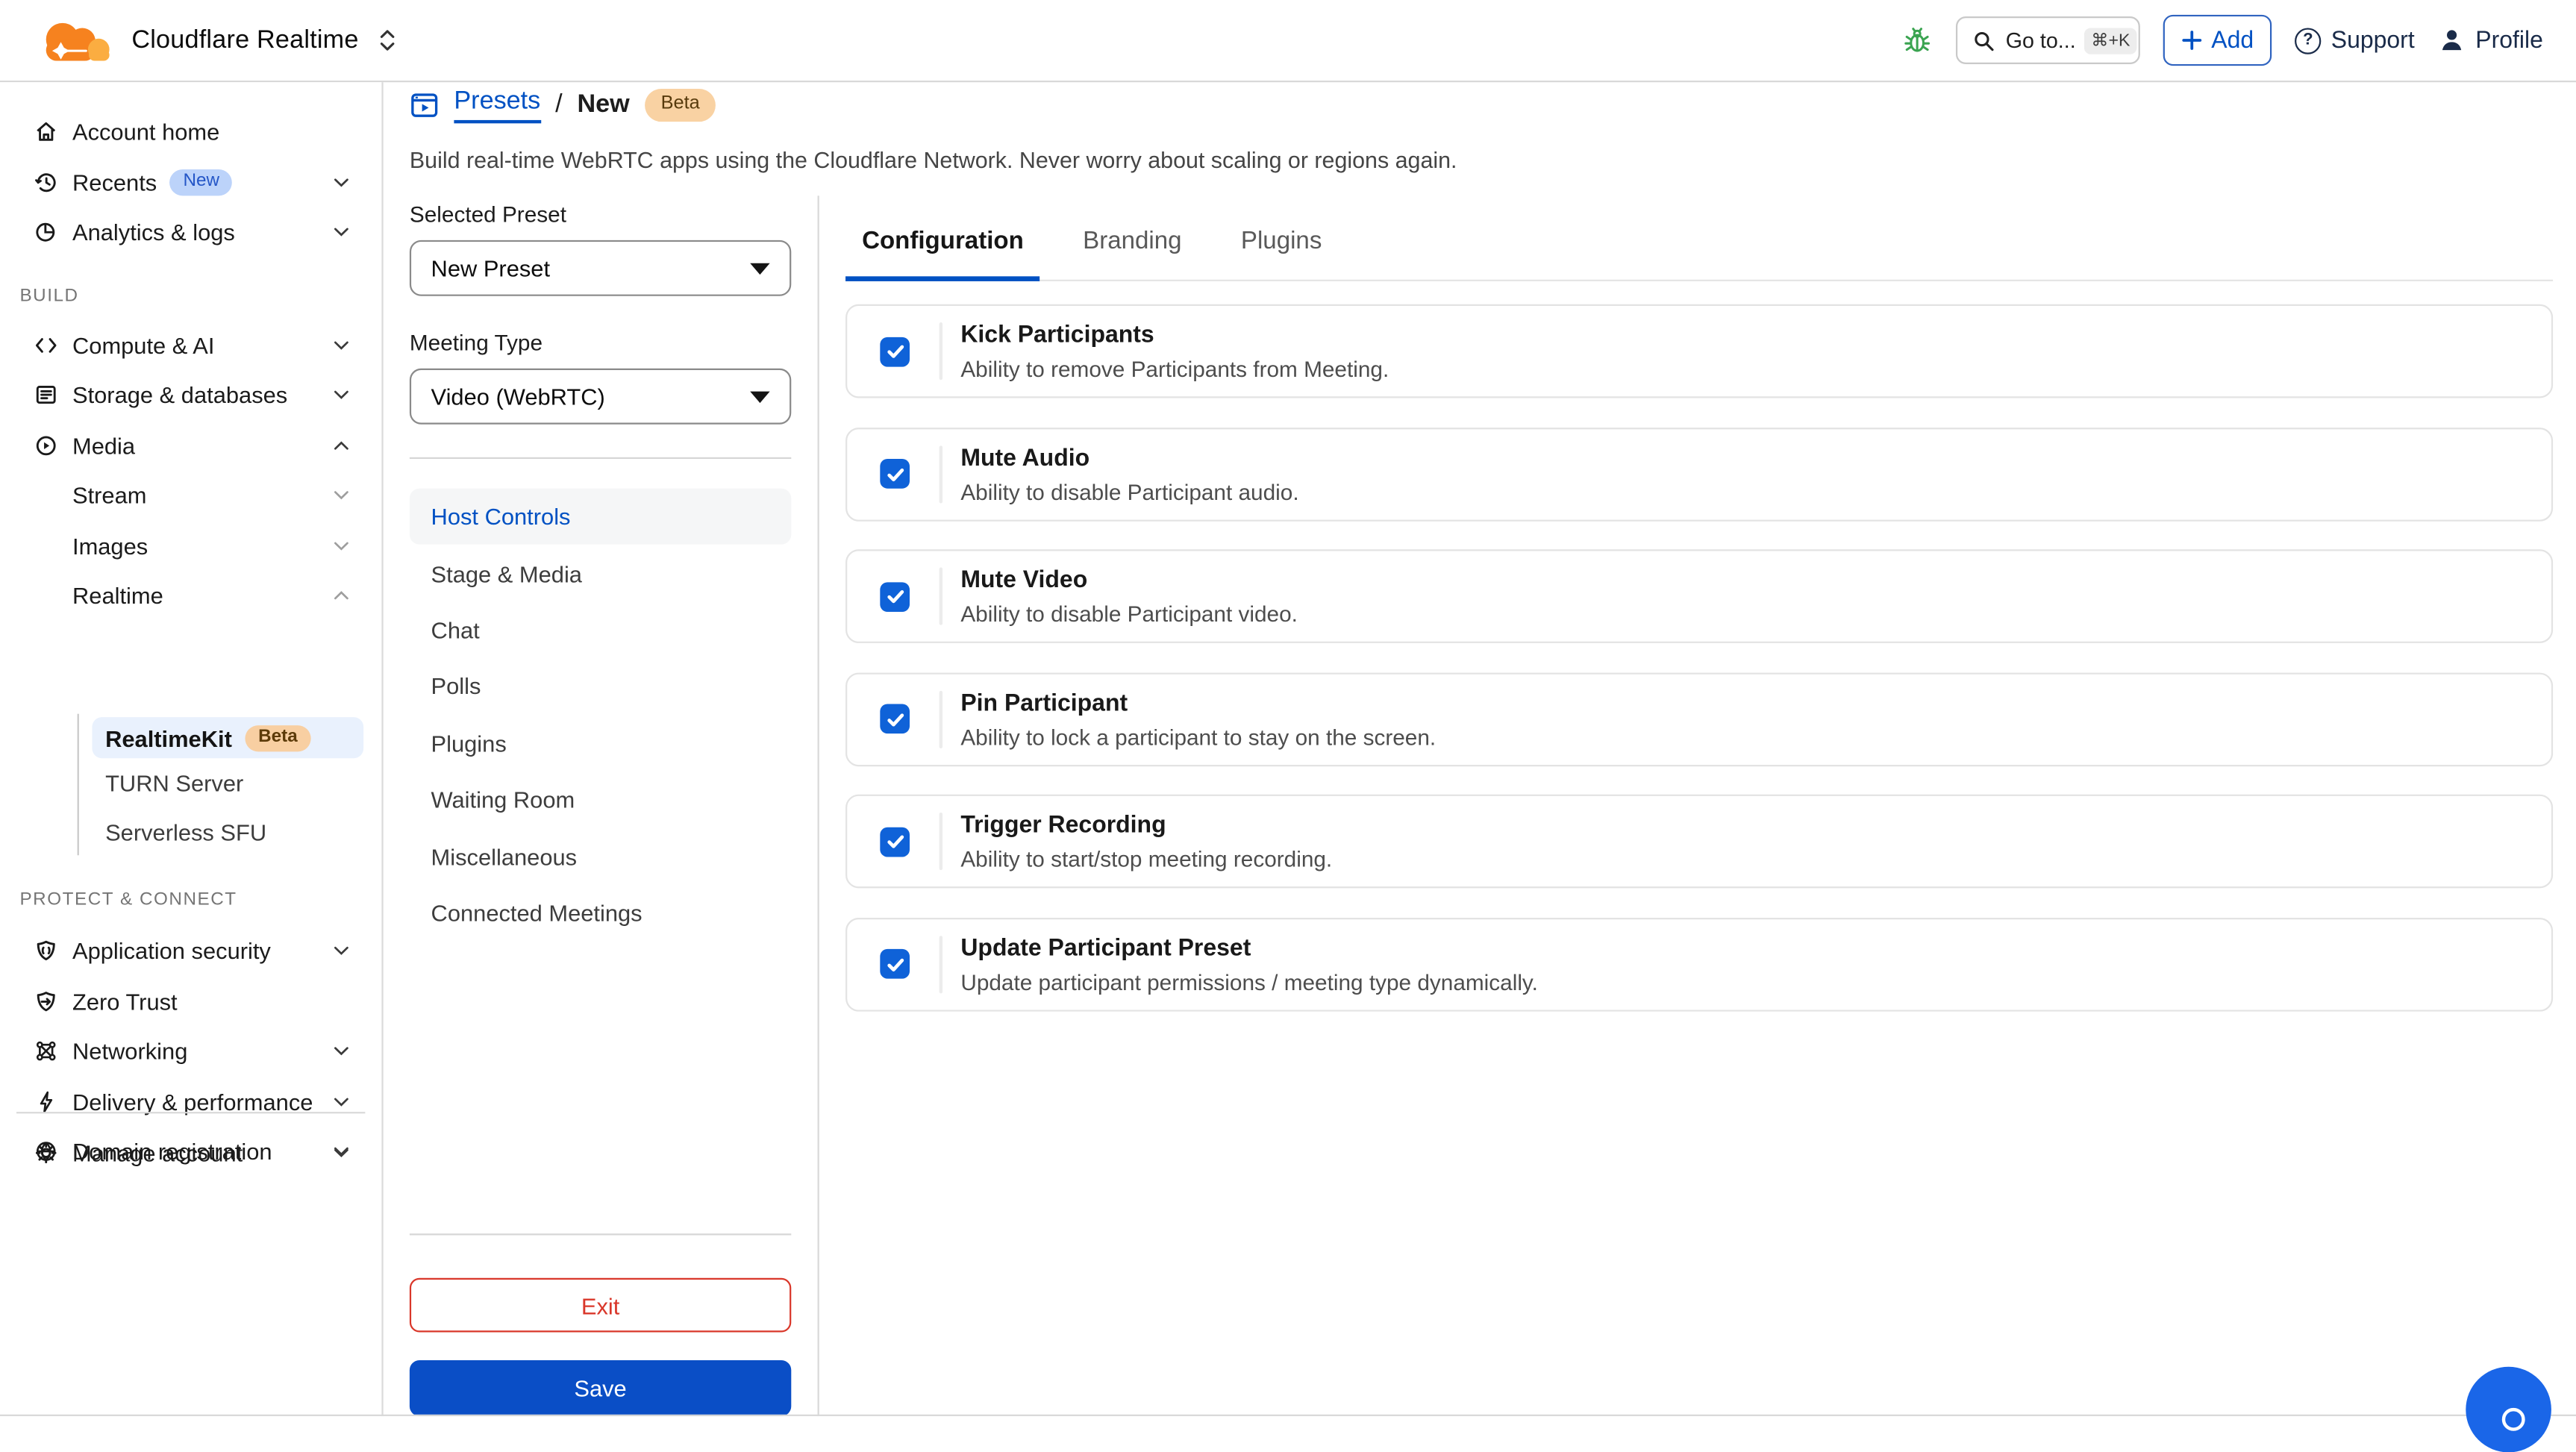 This screenshot has width=2576, height=1452. What do you see at coordinates (46, 132) in the screenshot?
I see `home-icon` at bounding box center [46, 132].